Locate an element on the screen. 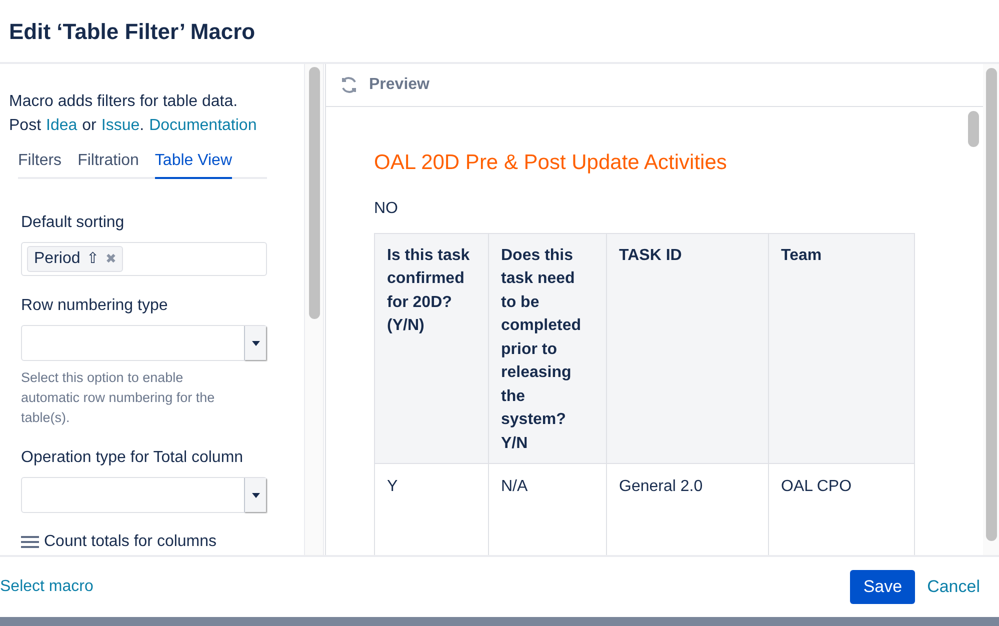  link: Idea is located at coordinates (62, 126).